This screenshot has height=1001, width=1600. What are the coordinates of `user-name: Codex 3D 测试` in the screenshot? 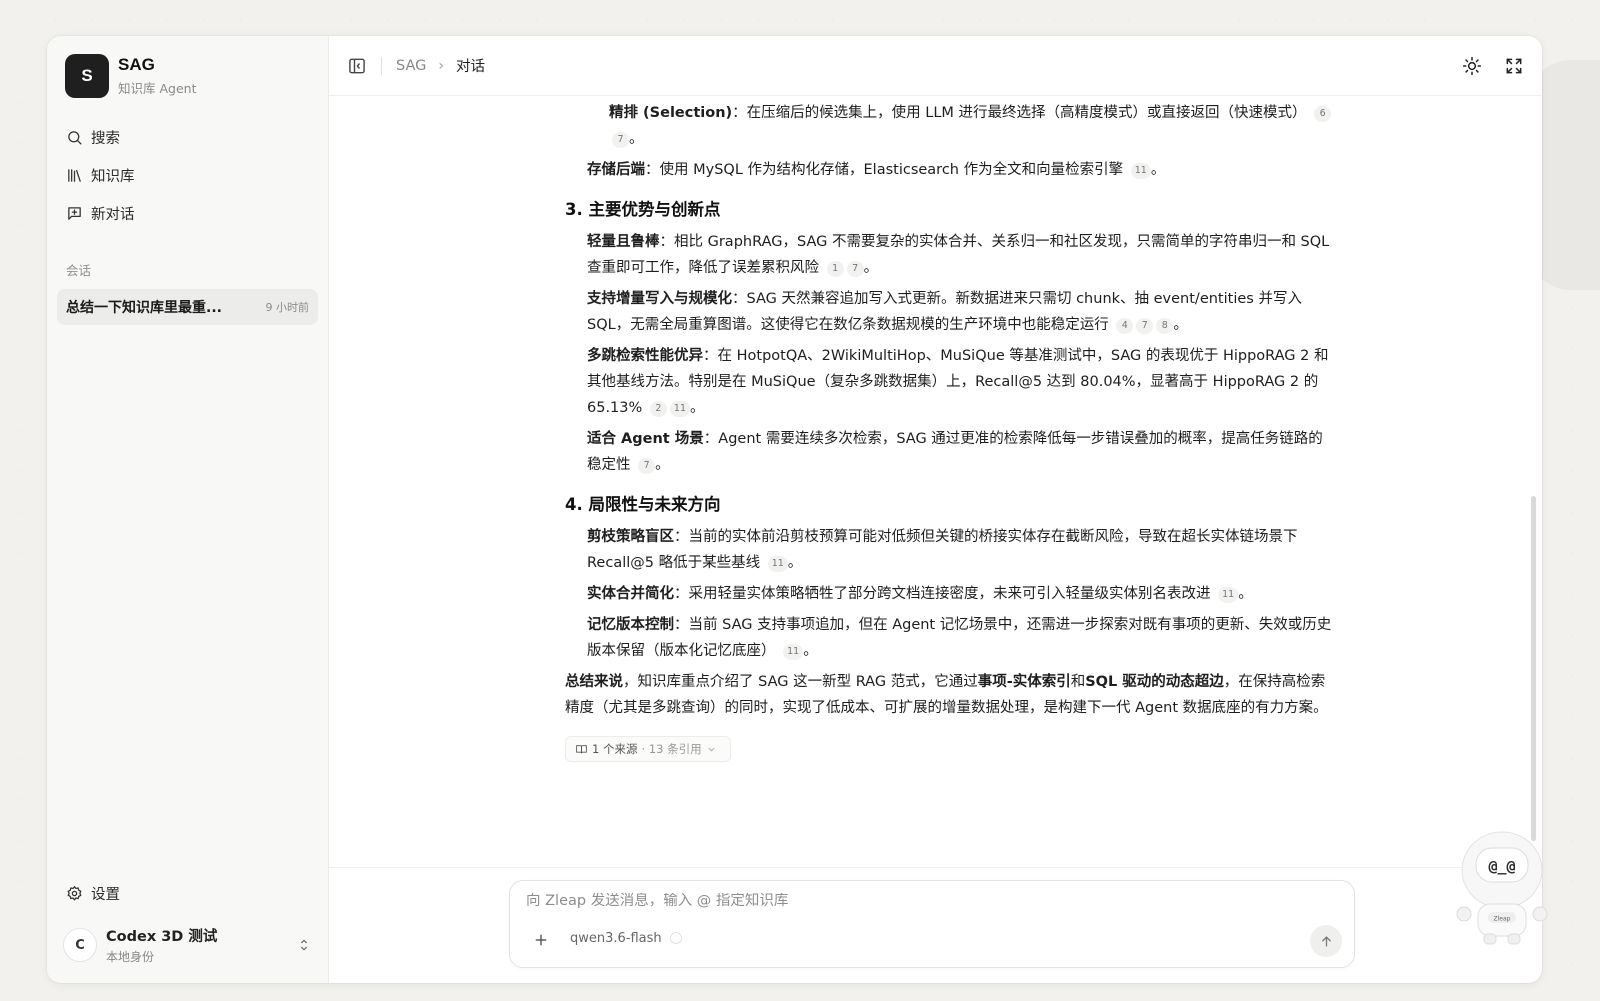 It's located at (162, 937).